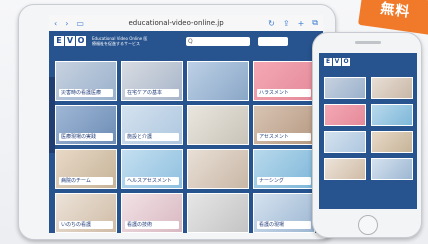  I want to click on speaker, so click(368, 42).